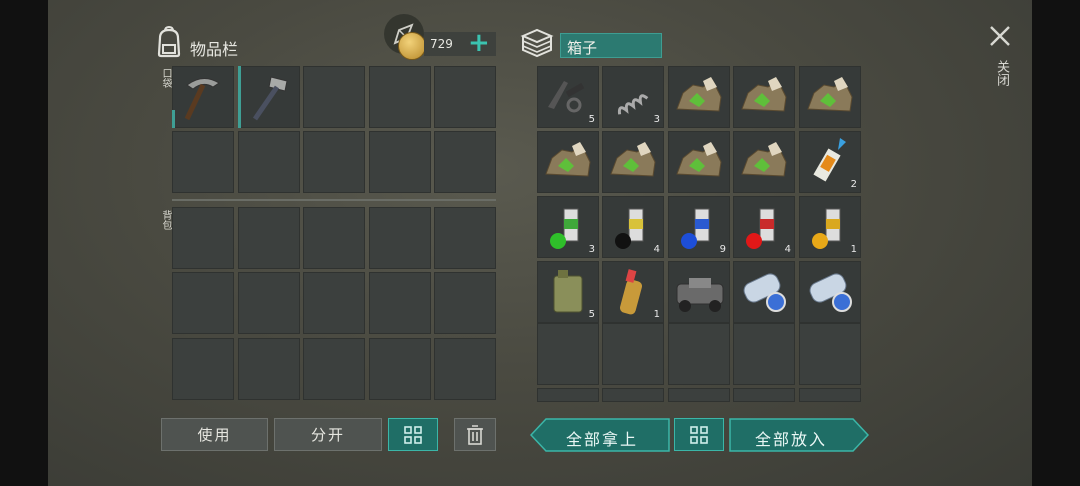 This screenshot has width=1080, height=486. What do you see at coordinates (24, 243) in the screenshot?
I see `left-letterbox` at bounding box center [24, 243].